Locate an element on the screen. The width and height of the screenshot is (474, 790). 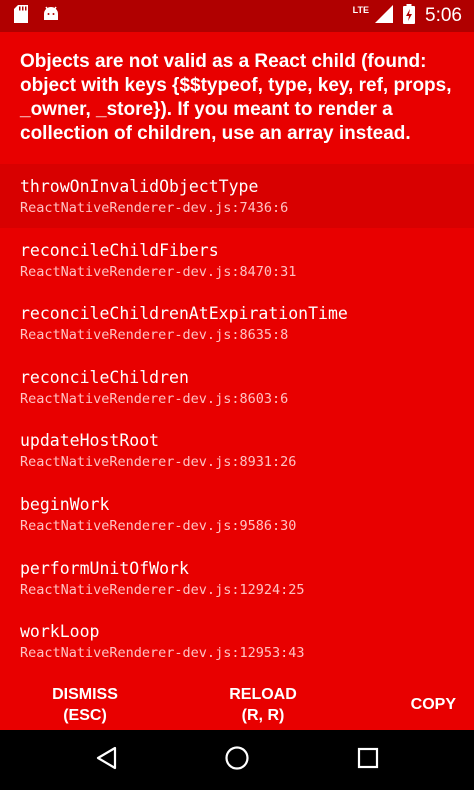
frame-file: ReactNativeRenderer-dev.js:8603:6 is located at coordinates (154, 398).